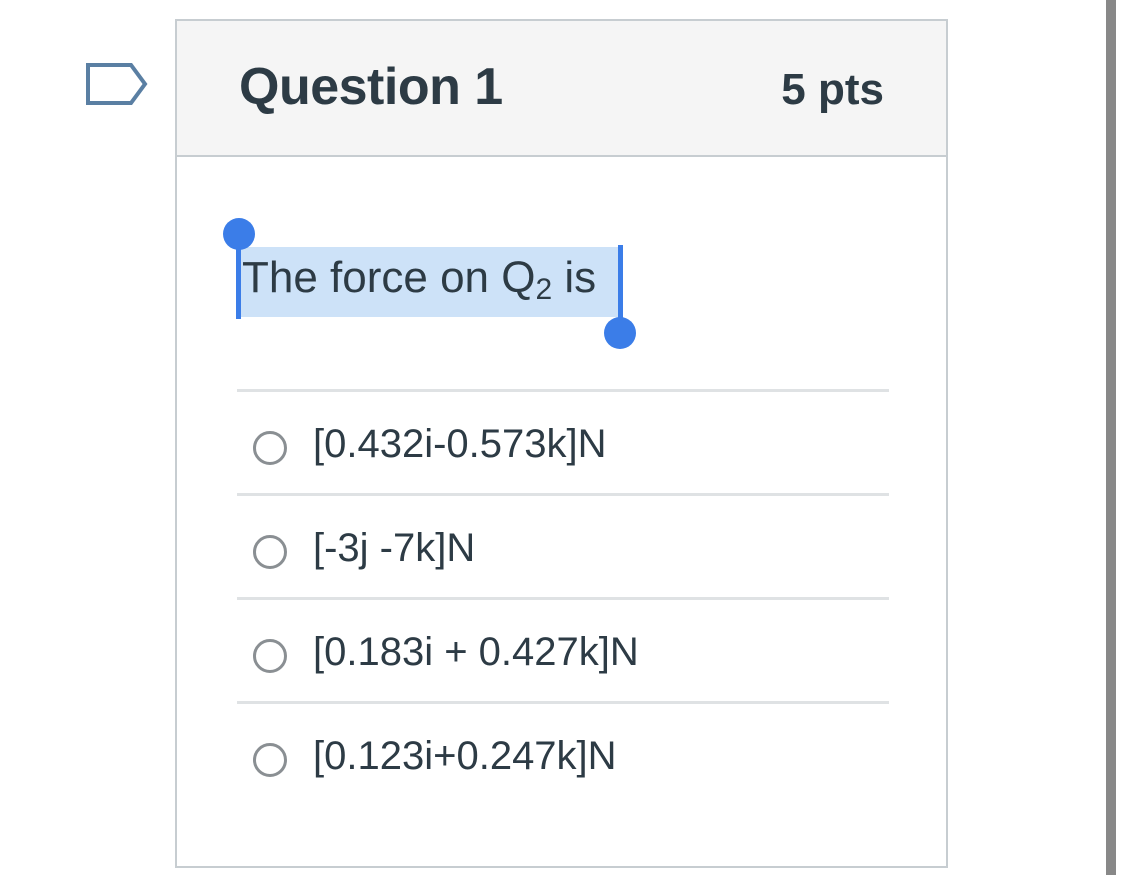  Describe the element at coordinates (574, 277) in the screenshot. I see `question-text-suffix: is` at that location.